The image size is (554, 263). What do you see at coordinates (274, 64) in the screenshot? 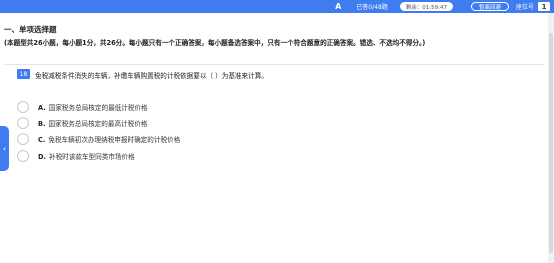
I see `divider` at bounding box center [274, 64].